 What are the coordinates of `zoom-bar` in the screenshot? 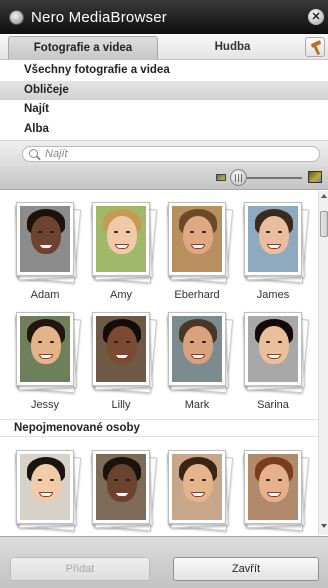 It's located at (164, 178).